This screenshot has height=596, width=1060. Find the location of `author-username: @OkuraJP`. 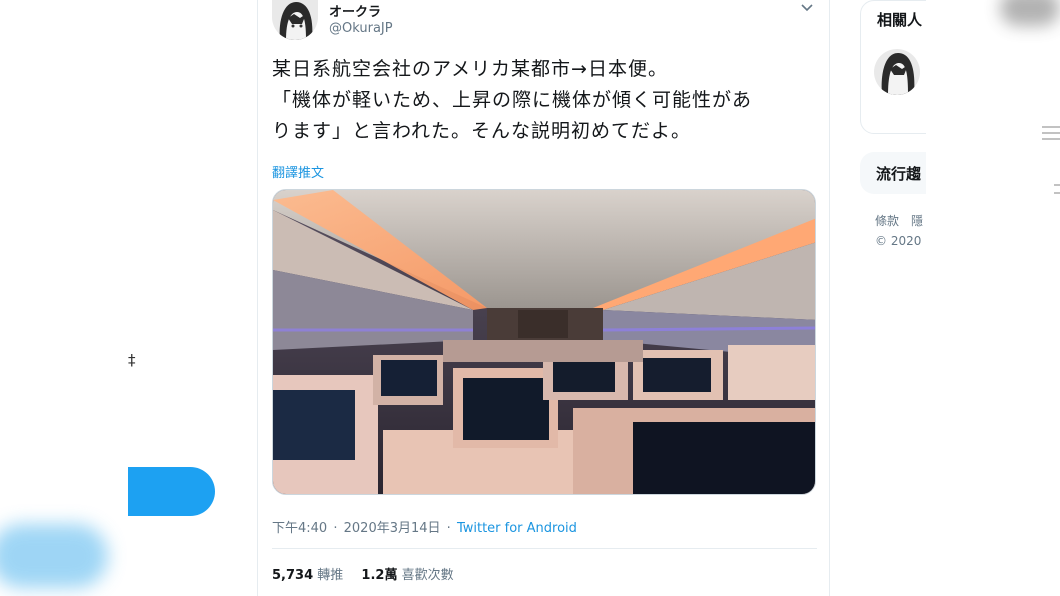

author-username: @OkuraJP is located at coordinates (361, 28).